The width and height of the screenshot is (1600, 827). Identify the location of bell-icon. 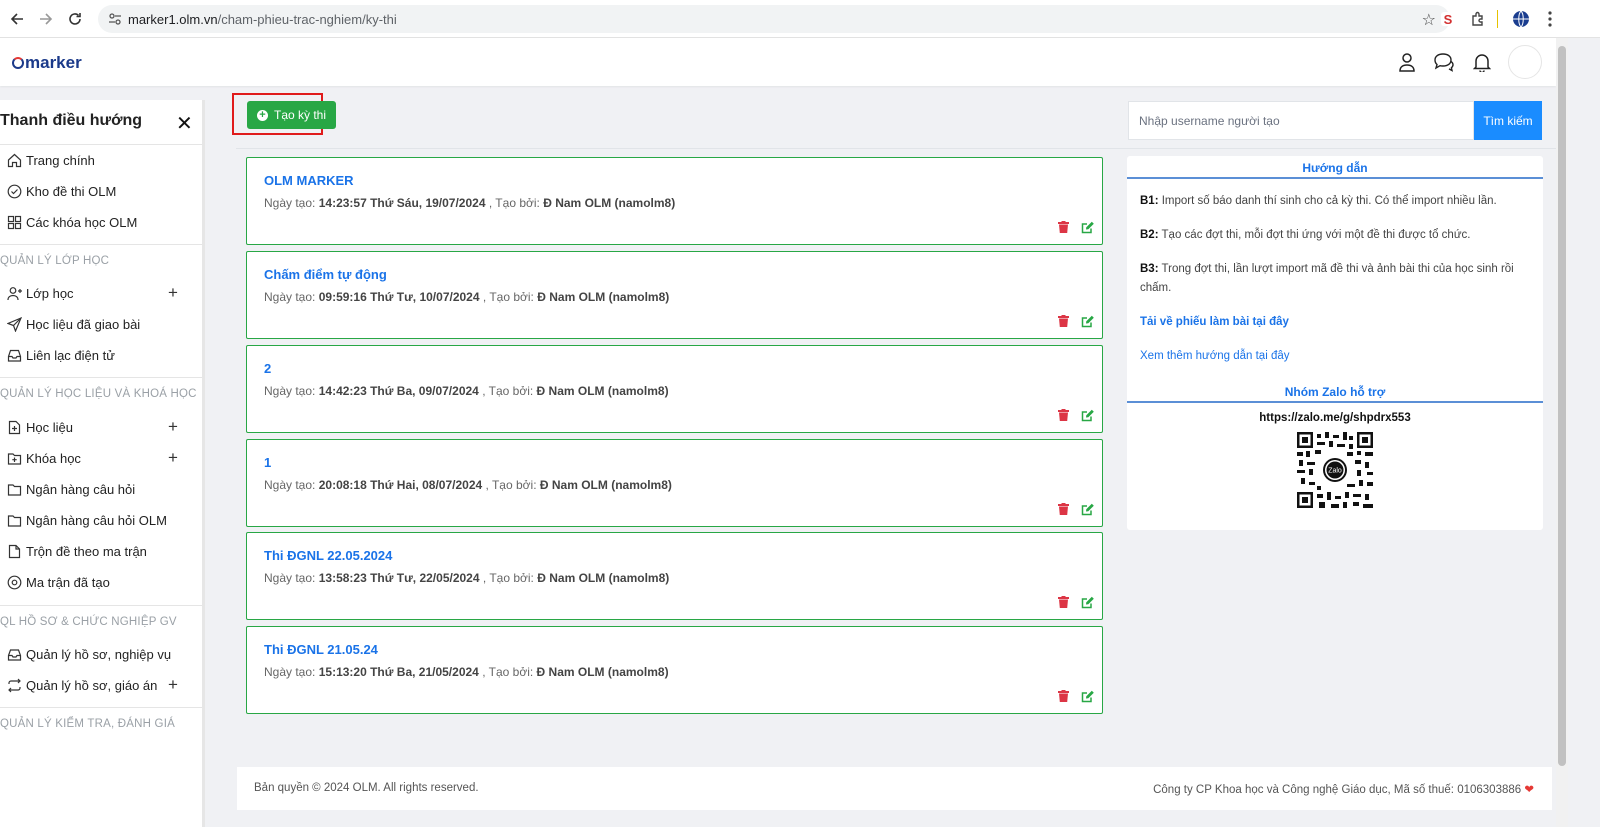
(1482, 62).